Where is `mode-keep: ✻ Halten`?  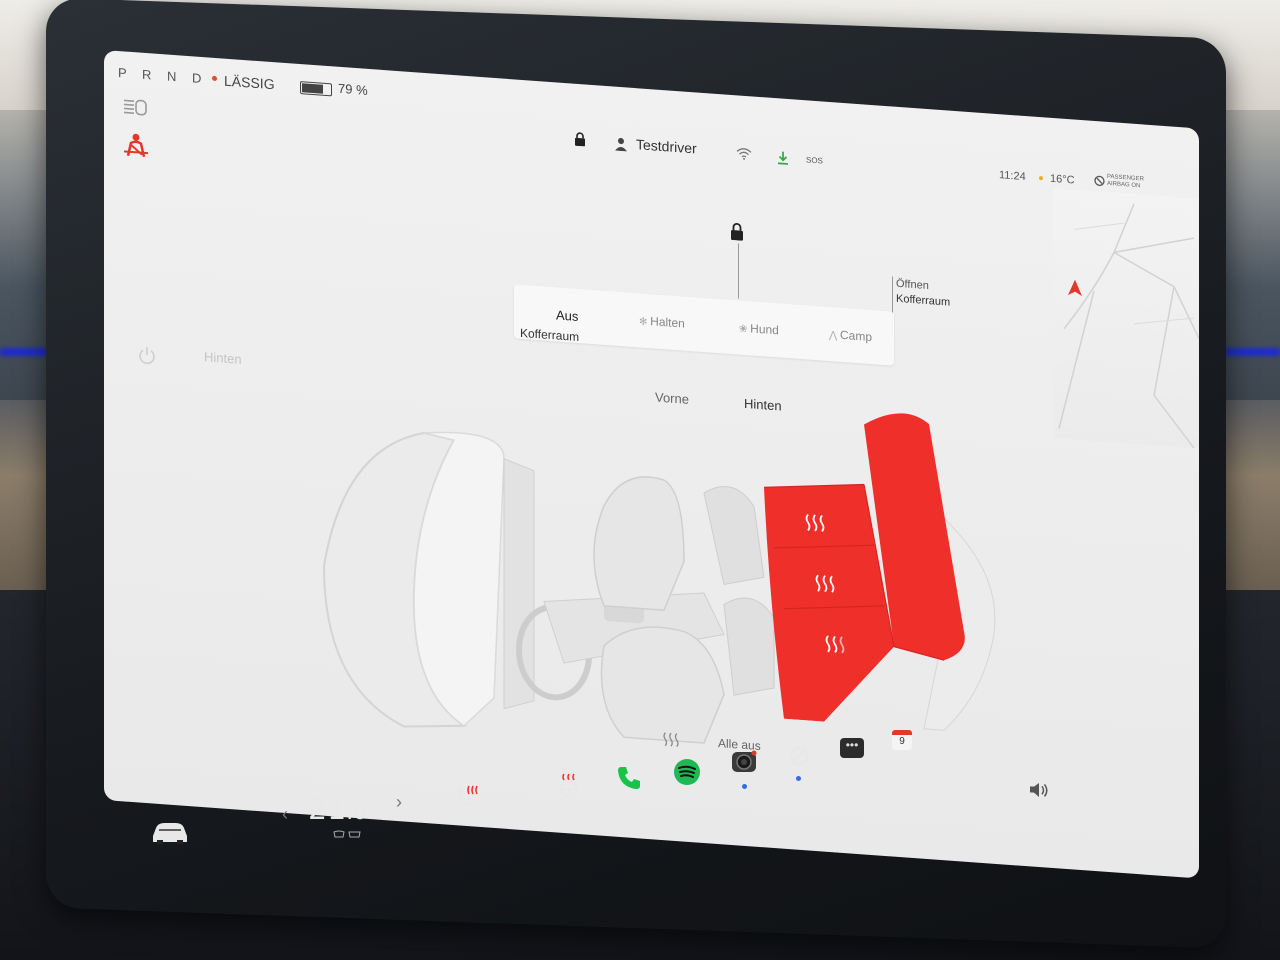 mode-keep: ✻ Halten is located at coordinates (662, 321).